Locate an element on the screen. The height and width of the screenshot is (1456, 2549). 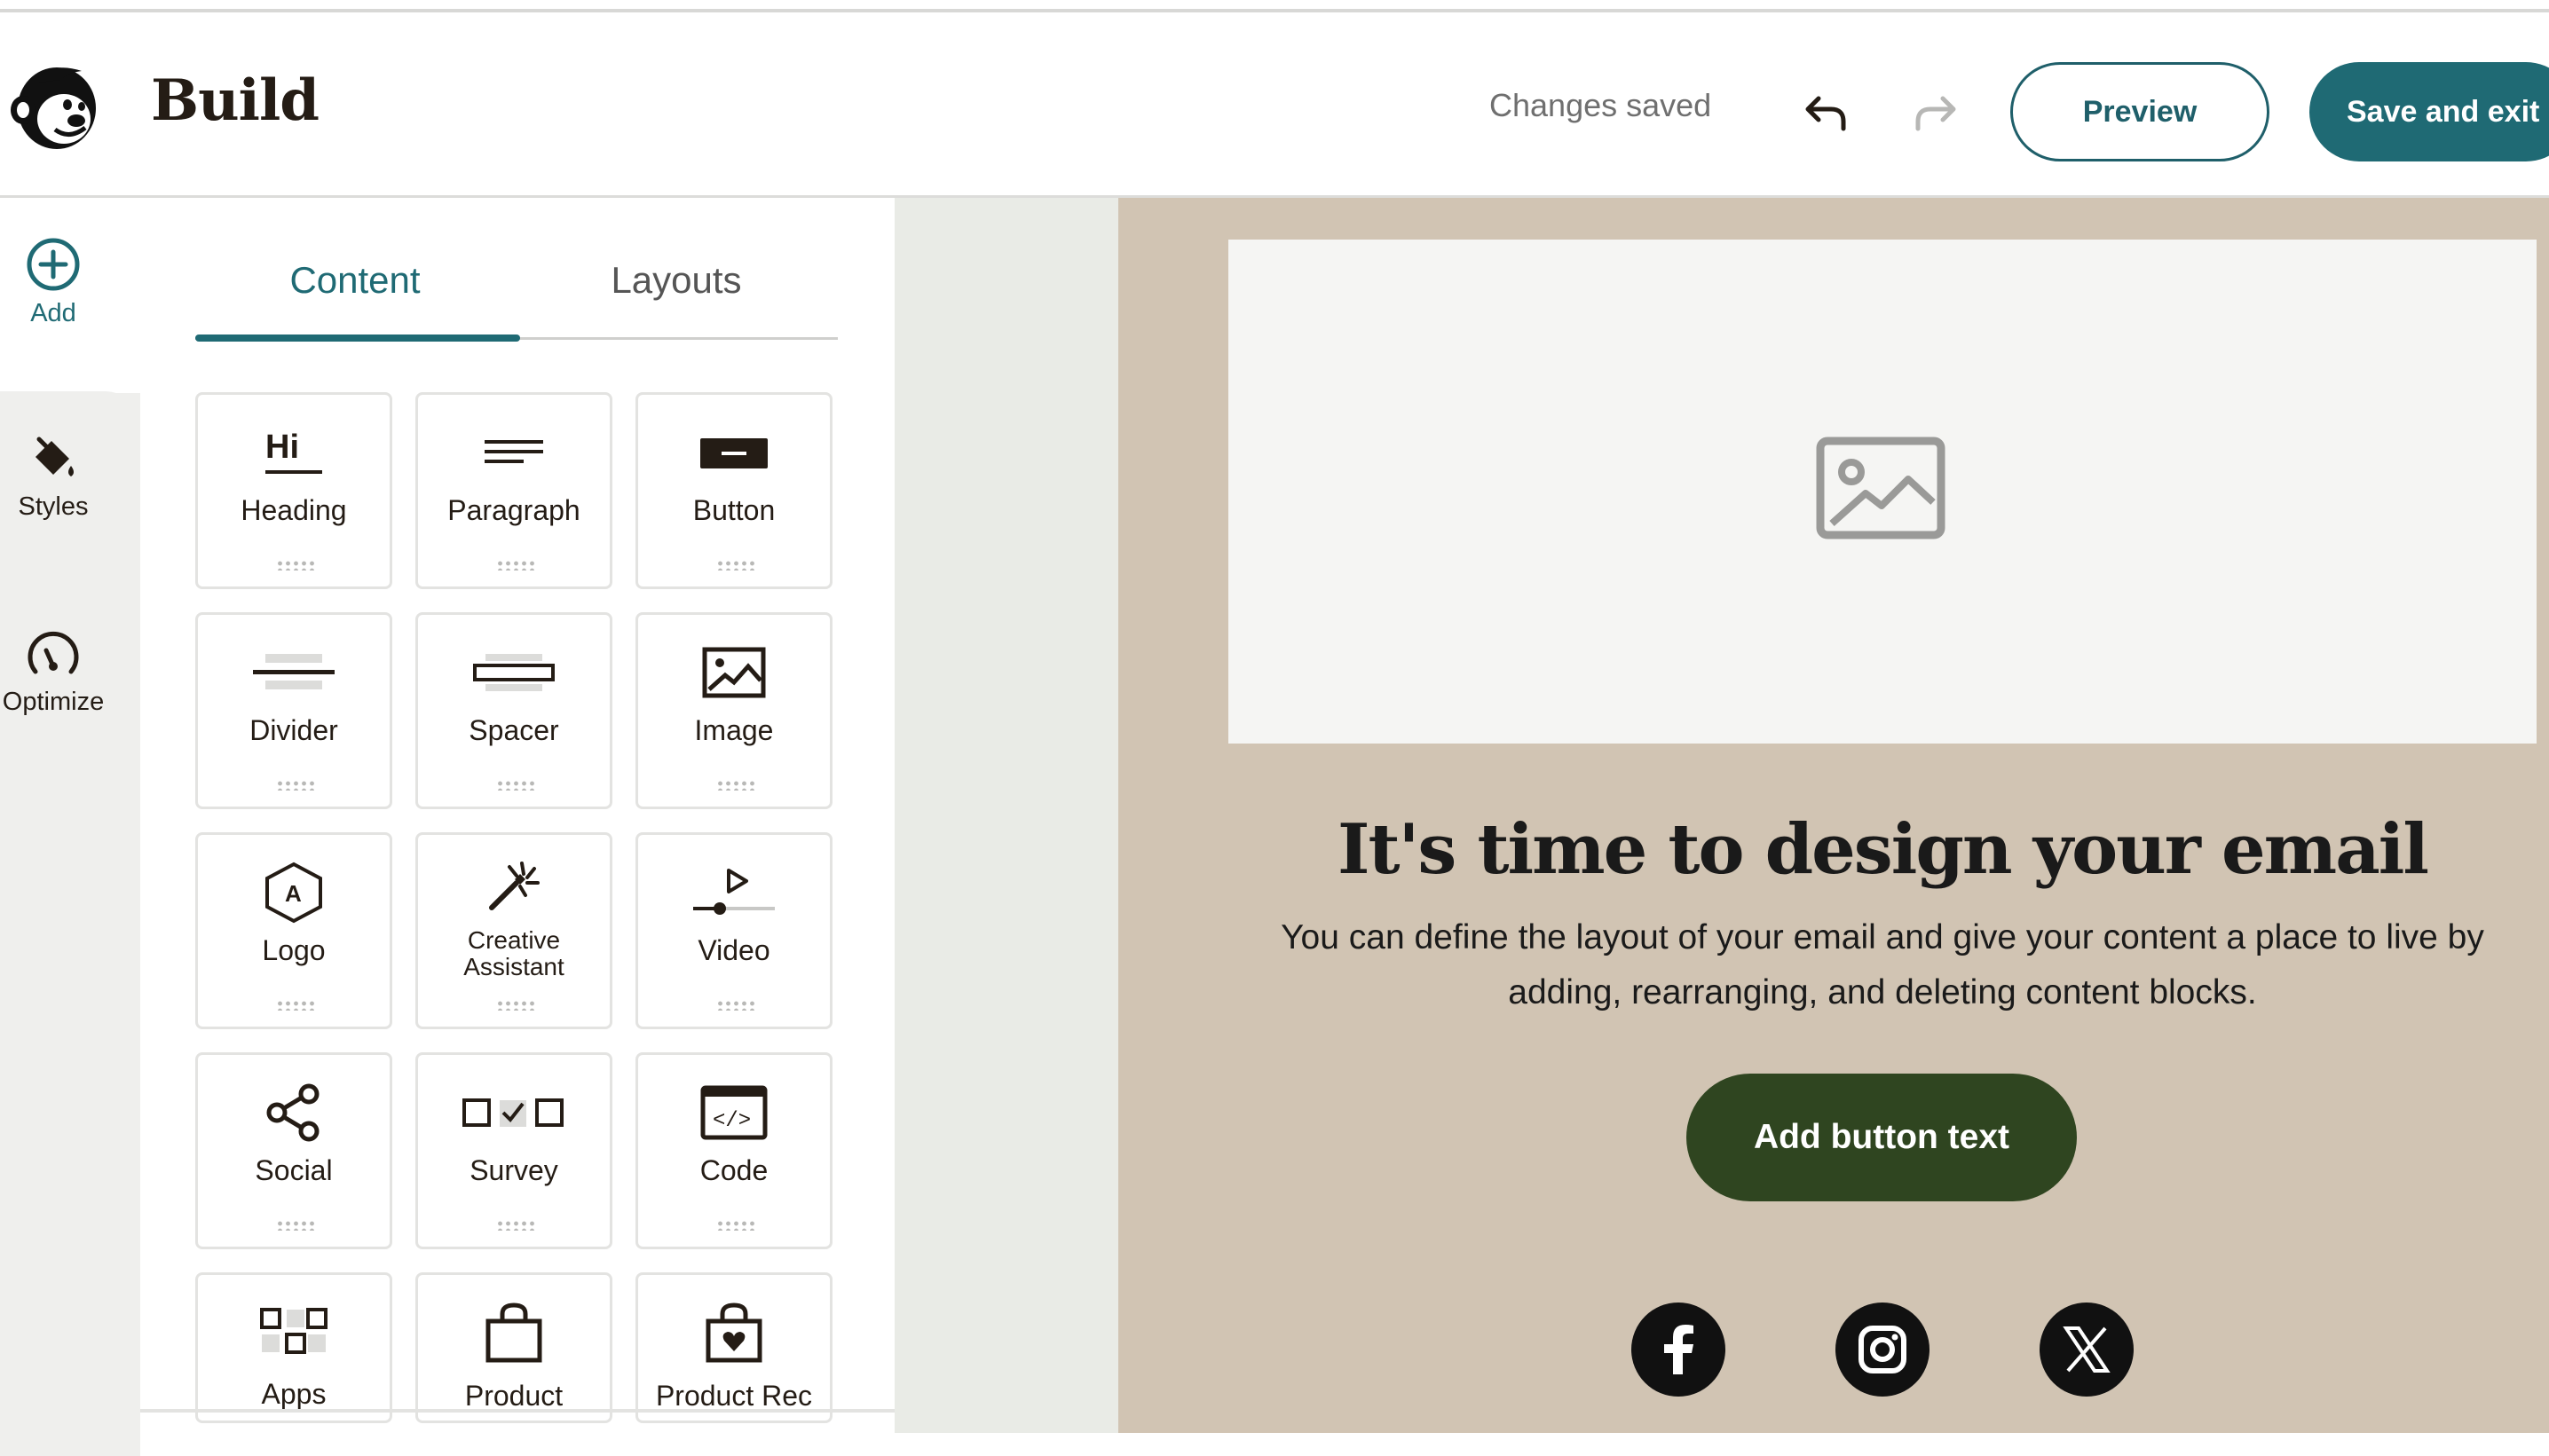
rail-lower-area is located at coordinates (70, 923).